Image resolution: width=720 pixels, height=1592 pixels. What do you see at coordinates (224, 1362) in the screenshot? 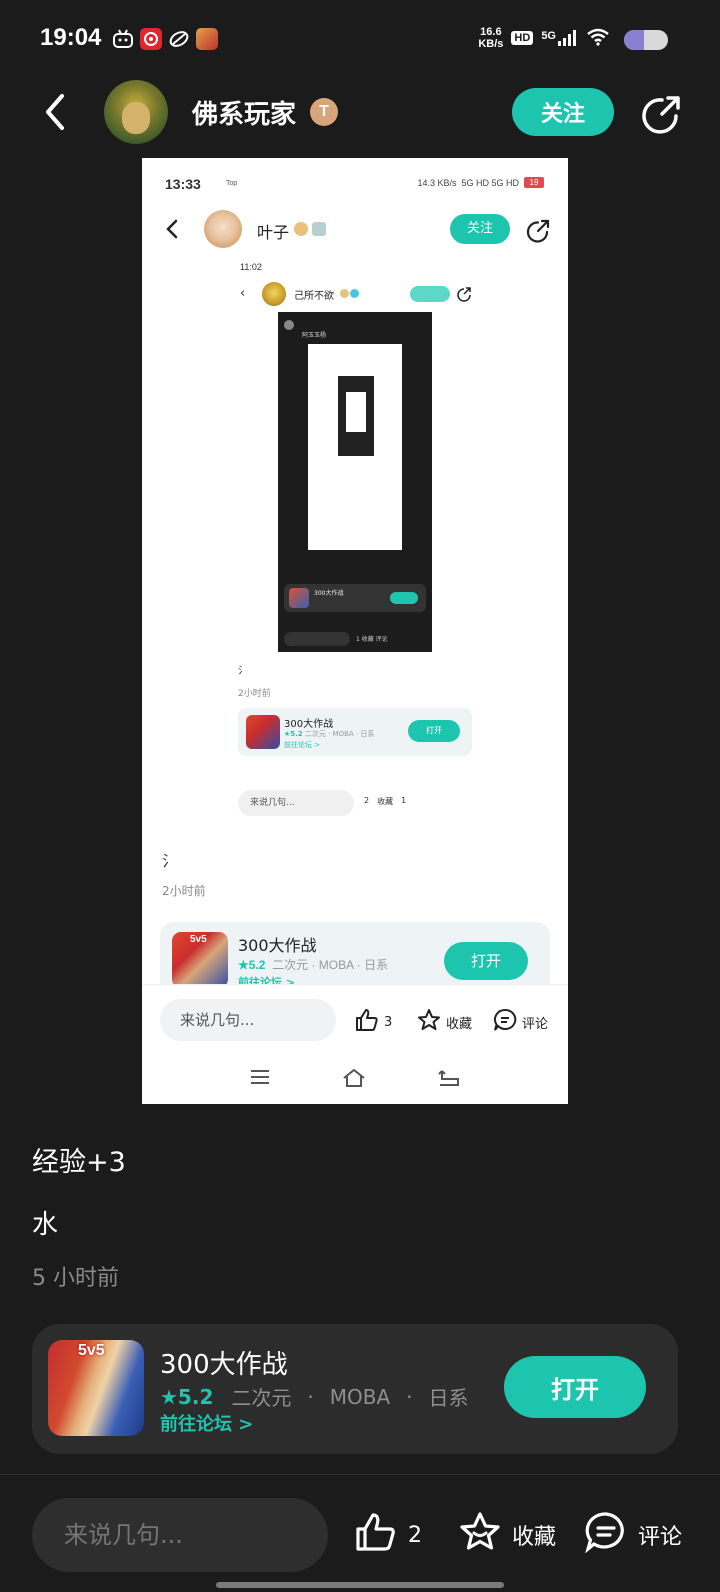
I see `game-title: 300大作战` at bounding box center [224, 1362].